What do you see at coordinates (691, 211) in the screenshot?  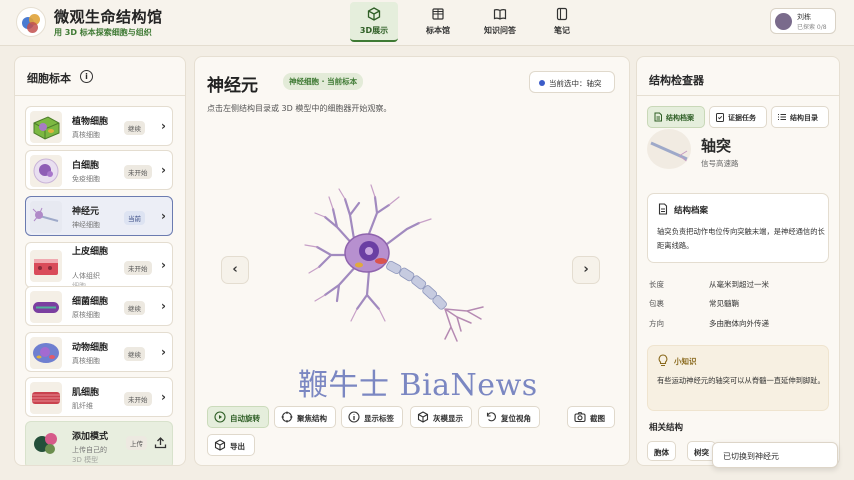 I see `dossier-title: 结构档案` at bounding box center [691, 211].